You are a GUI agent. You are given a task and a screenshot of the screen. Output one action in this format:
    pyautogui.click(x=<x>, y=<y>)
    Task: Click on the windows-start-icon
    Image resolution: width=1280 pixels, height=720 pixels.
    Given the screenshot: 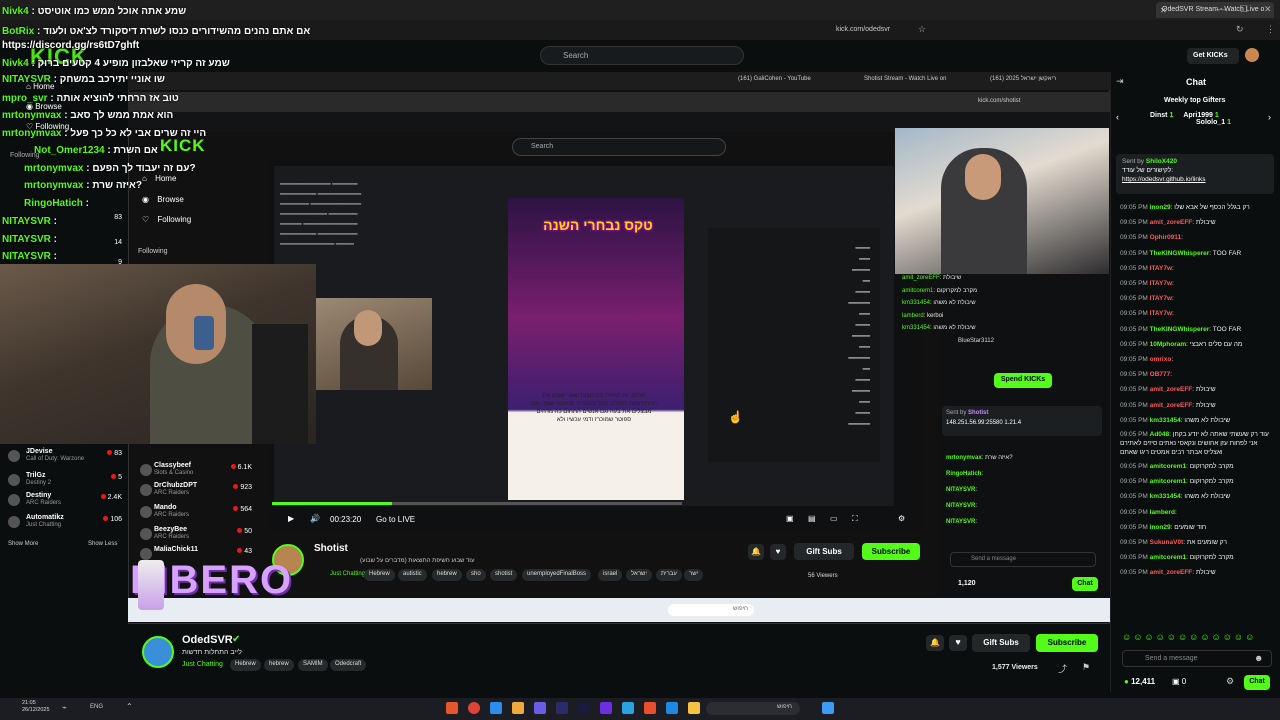 What is the action you would take?
    pyautogui.click(x=828, y=708)
    